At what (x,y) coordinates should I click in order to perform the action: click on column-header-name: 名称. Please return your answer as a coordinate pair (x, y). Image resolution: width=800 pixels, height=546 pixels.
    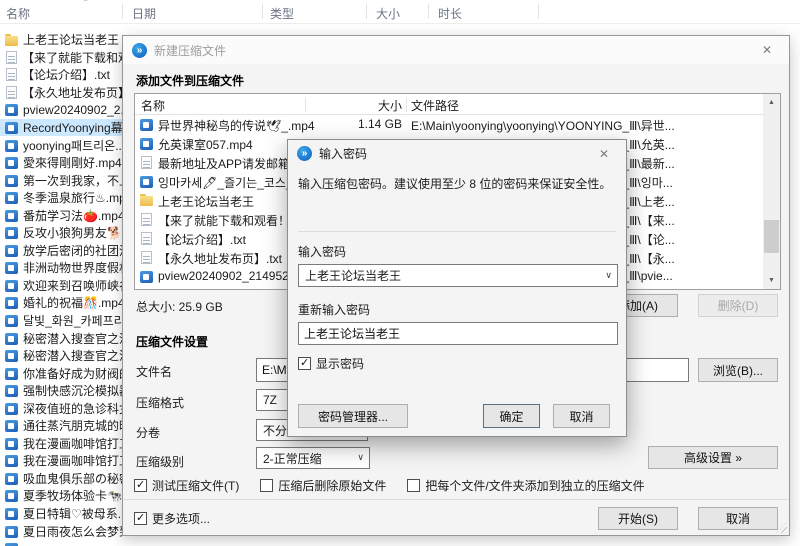
    Looking at the image, I should click on (18, 13).